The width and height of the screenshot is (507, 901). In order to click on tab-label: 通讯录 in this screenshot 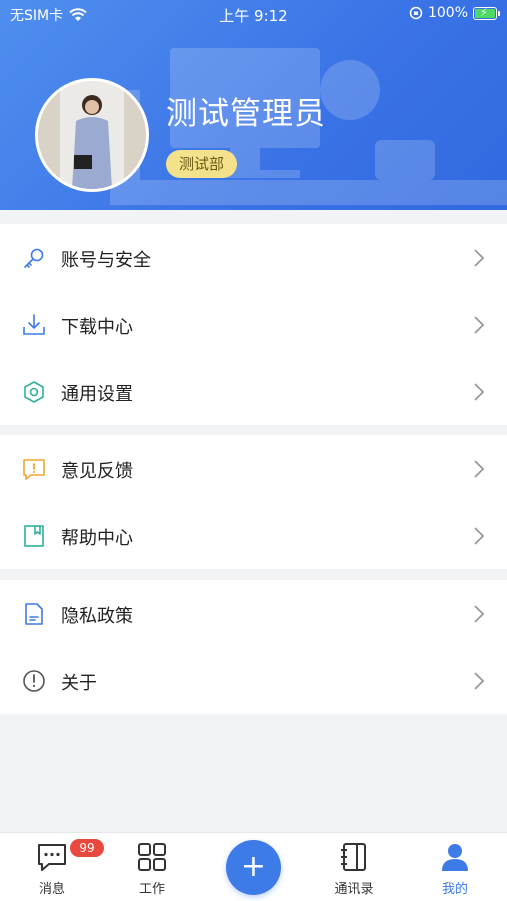, I will do `click(354, 889)`.